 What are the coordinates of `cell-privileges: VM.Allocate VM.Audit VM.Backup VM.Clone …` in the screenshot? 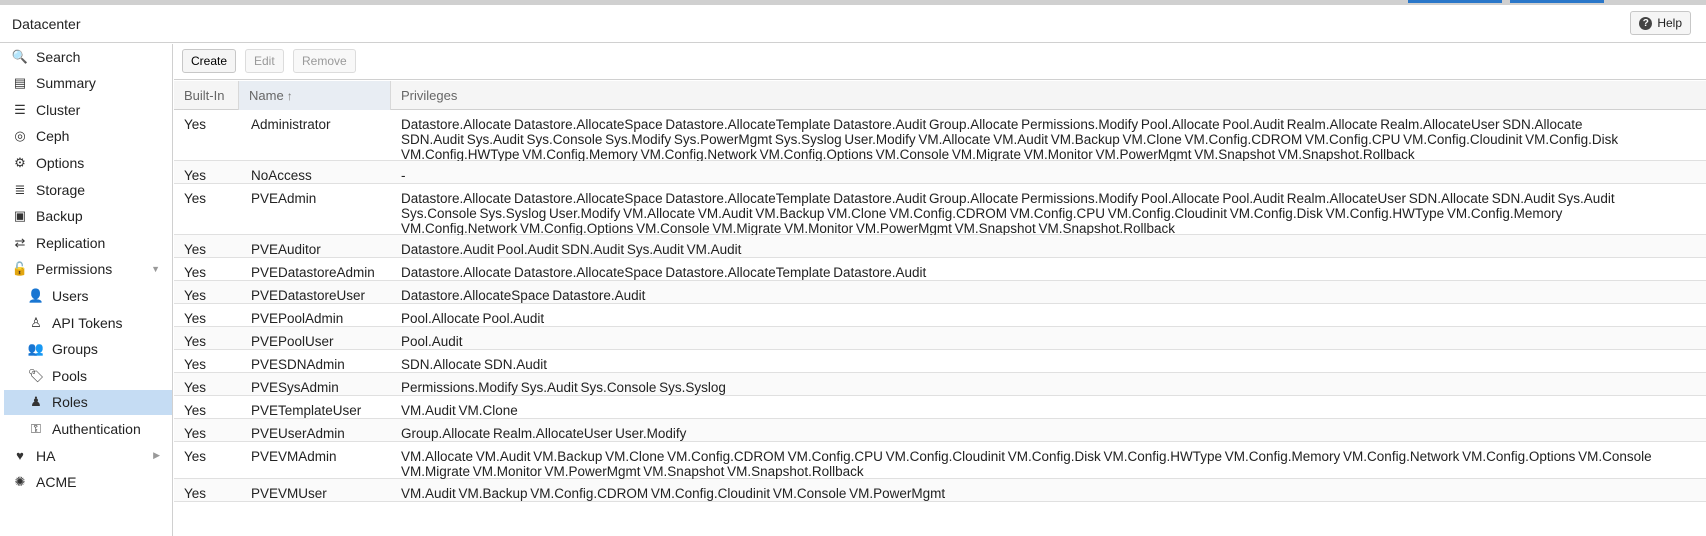 It's located at (1046, 464).